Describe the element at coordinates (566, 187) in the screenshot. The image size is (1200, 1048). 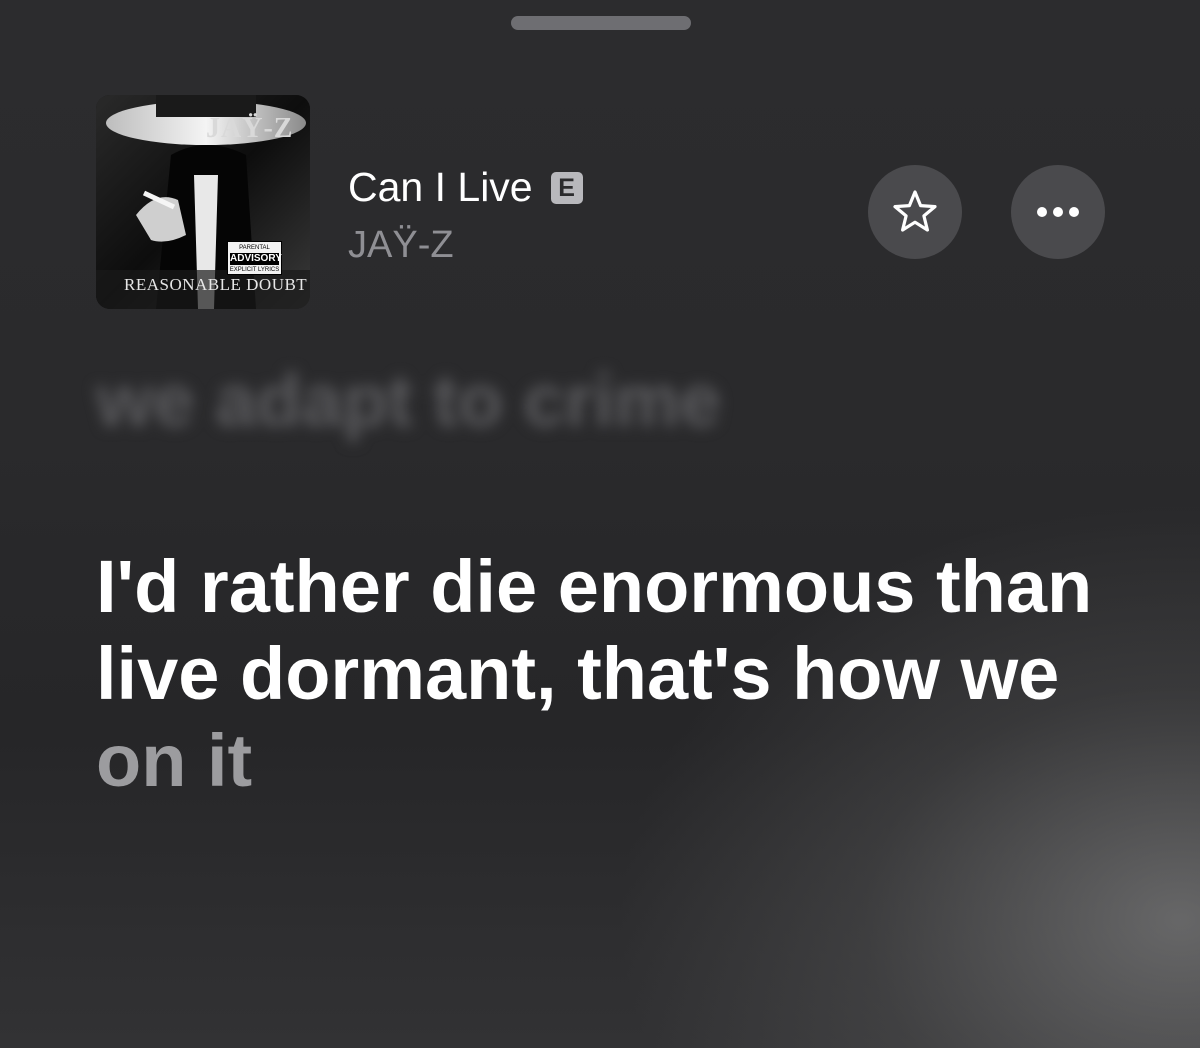
I see `explicit-badge: E` at that location.